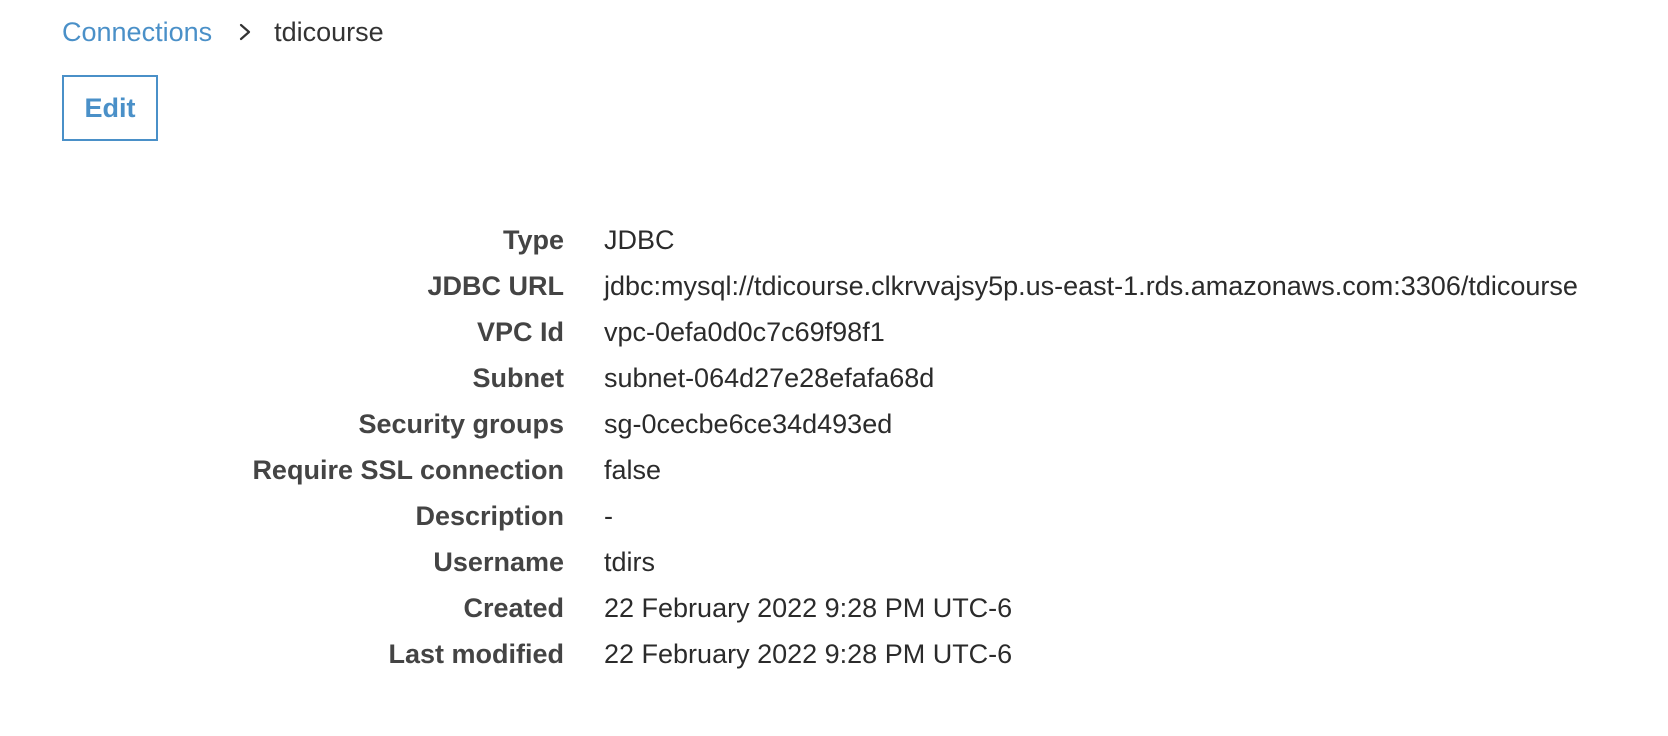 This screenshot has width=1668, height=736. I want to click on detail-label: Created, so click(513, 607).